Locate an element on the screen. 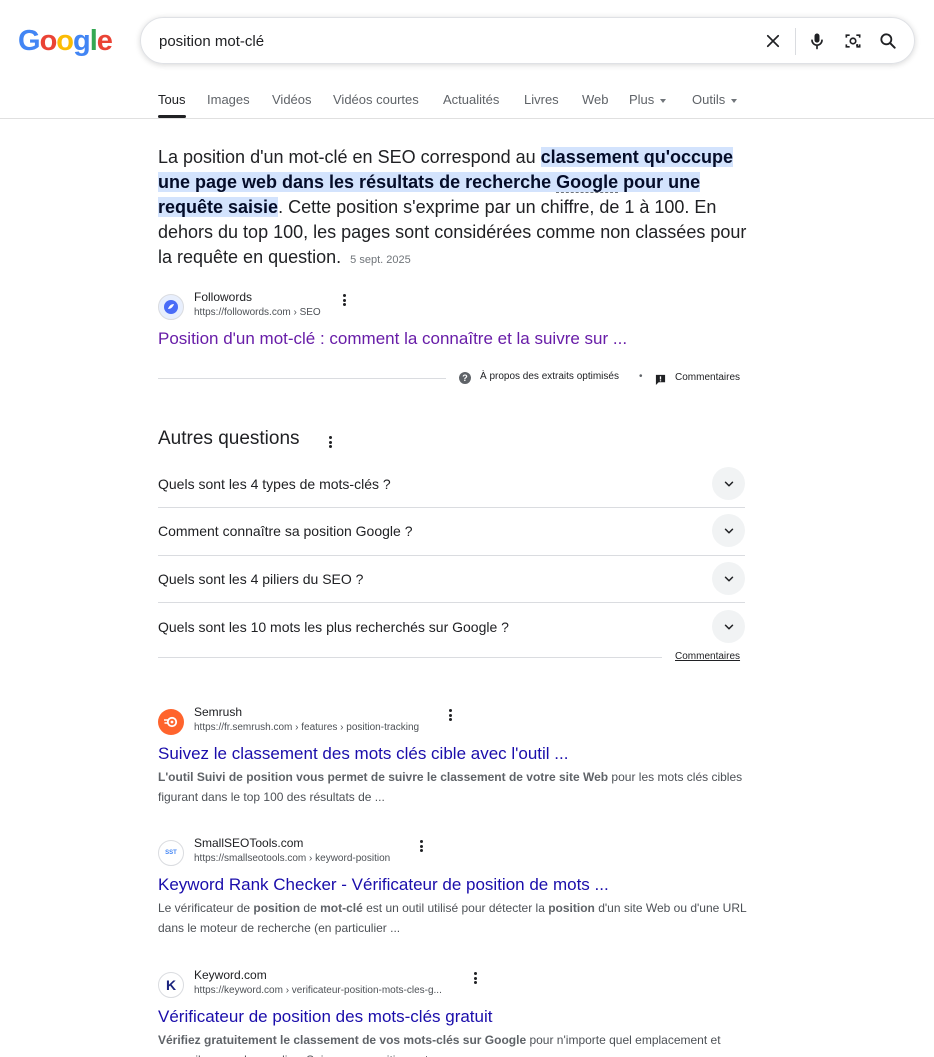 The height and width of the screenshot is (1057, 934). paa-question-text: Quels sont les 4 piliers du SEO ? is located at coordinates (261, 579).